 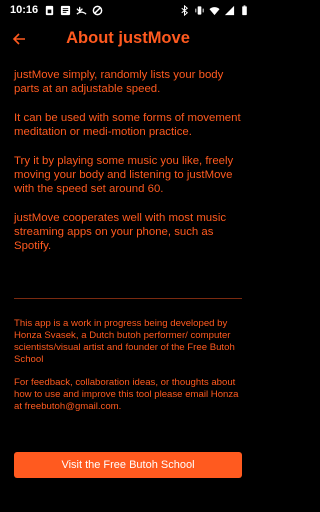 I want to click on sim-icon, so click(x=49, y=10).